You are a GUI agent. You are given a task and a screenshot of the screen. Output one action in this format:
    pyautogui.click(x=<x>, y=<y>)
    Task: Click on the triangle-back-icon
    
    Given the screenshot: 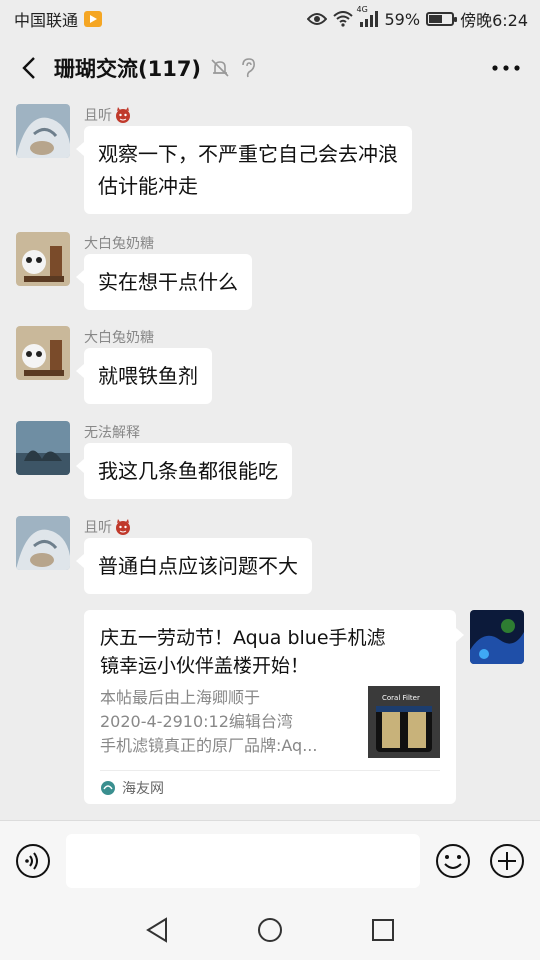 What is the action you would take?
    pyautogui.click(x=156, y=930)
    